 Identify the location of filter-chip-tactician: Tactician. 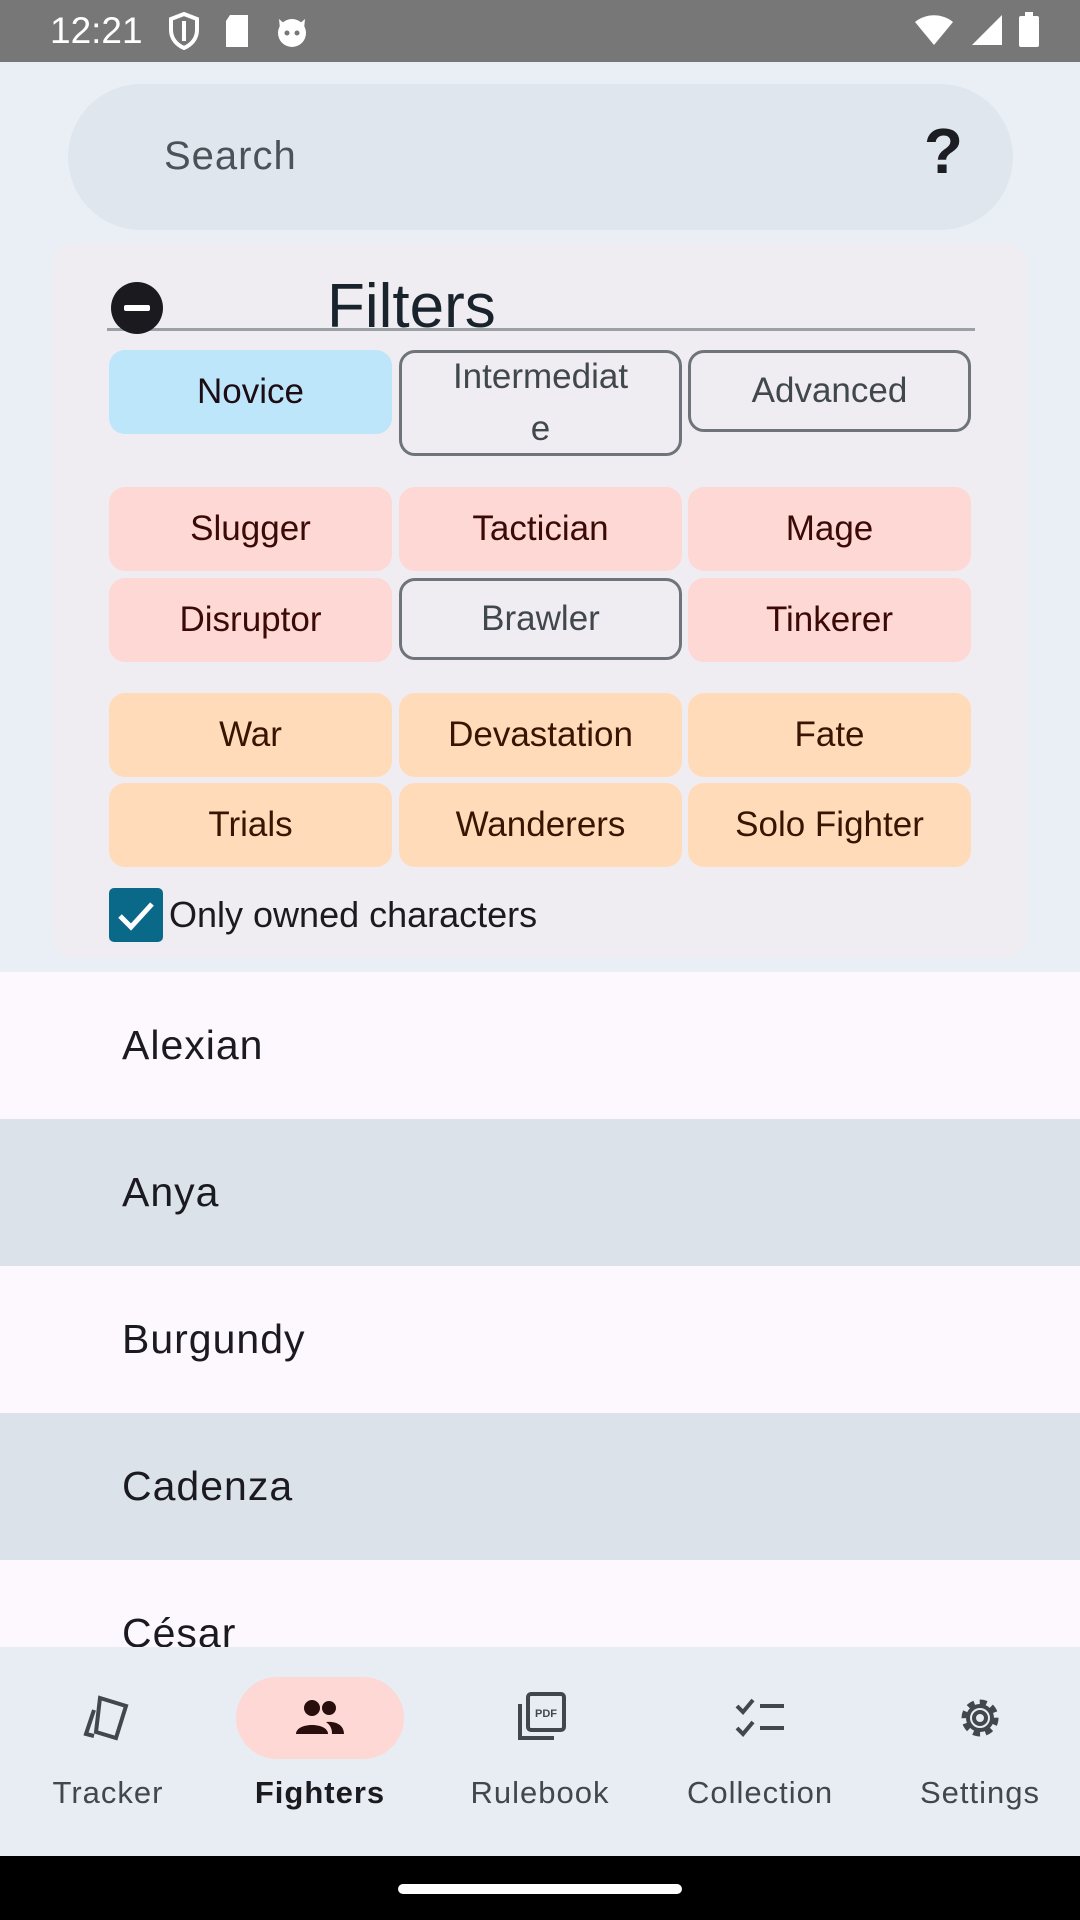
(540, 529).